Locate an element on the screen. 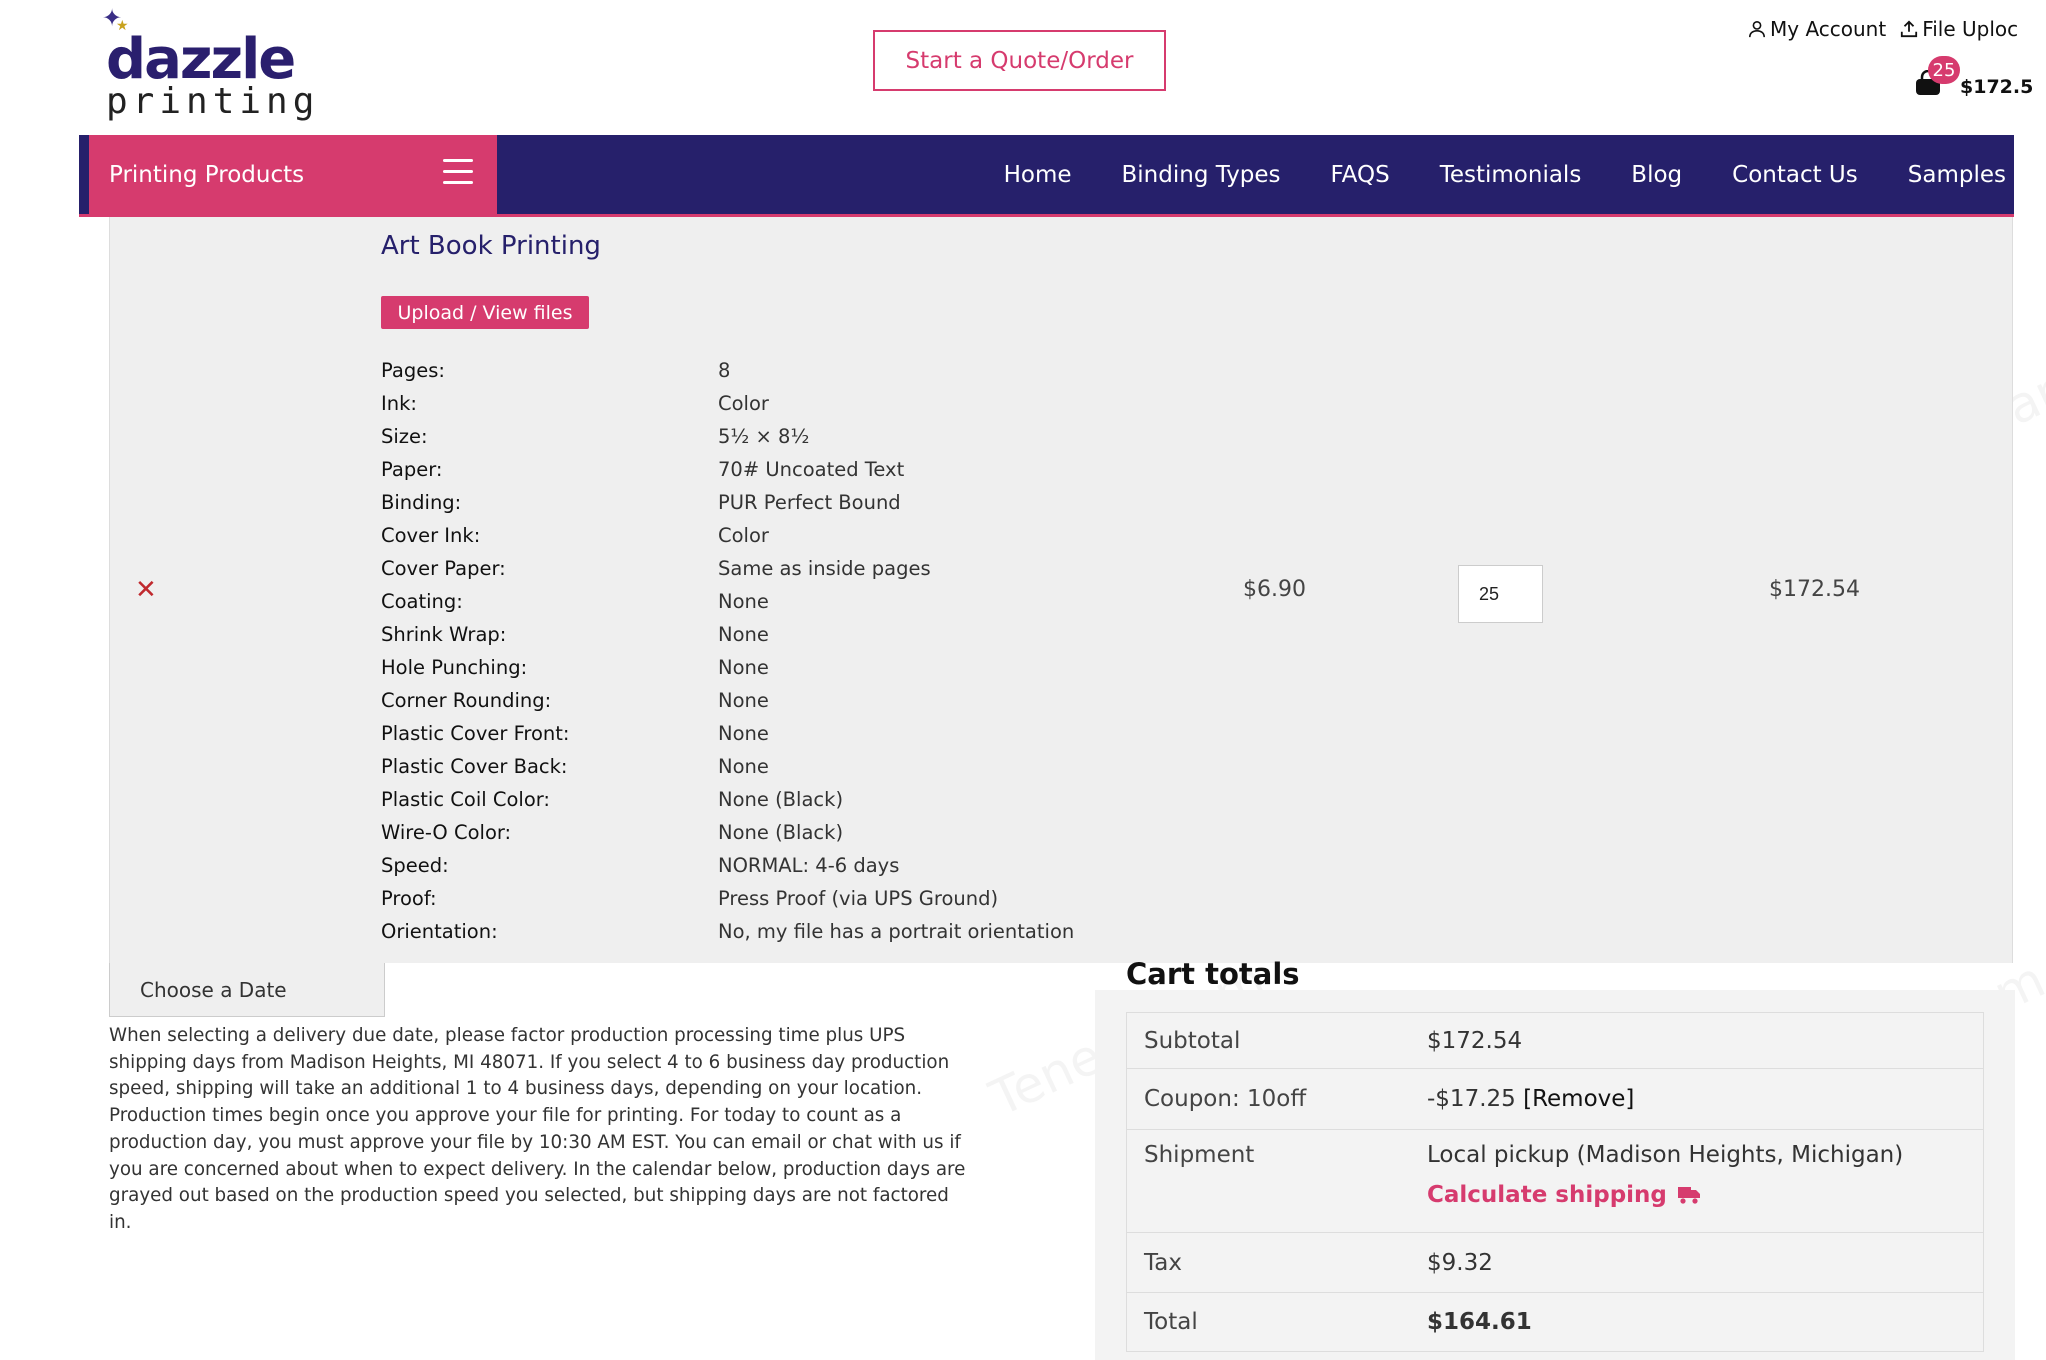 Image resolution: width=2046 pixels, height=1360 pixels. total-value: $164.61 is located at coordinates (1479, 1322).